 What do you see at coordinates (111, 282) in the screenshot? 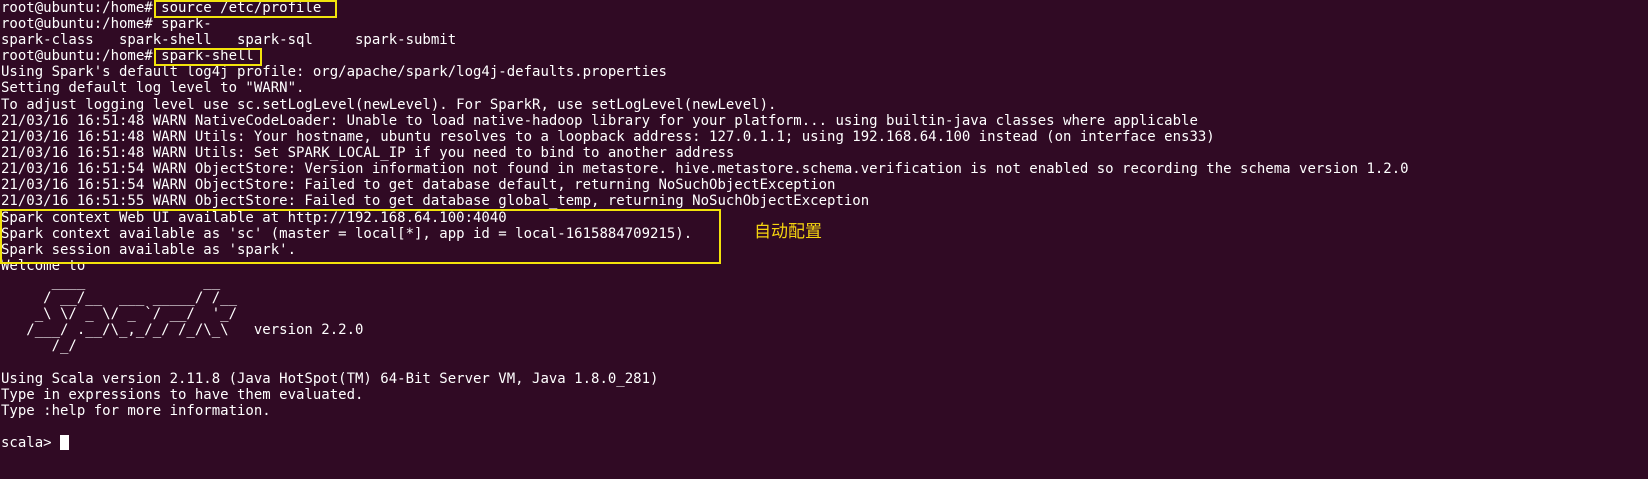
I see `ascii-art-line: ____ __` at bounding box center [111, 282].